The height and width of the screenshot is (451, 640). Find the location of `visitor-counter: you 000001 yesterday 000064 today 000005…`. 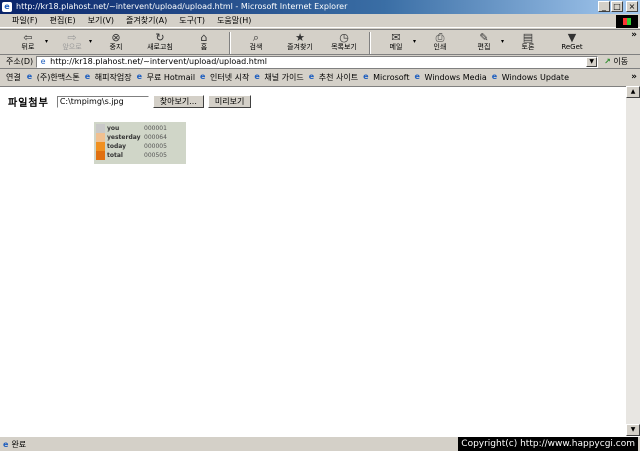

visitor-counter: you 000001 yesterday 000064 today 000005… is located at coordinates (140, 143).